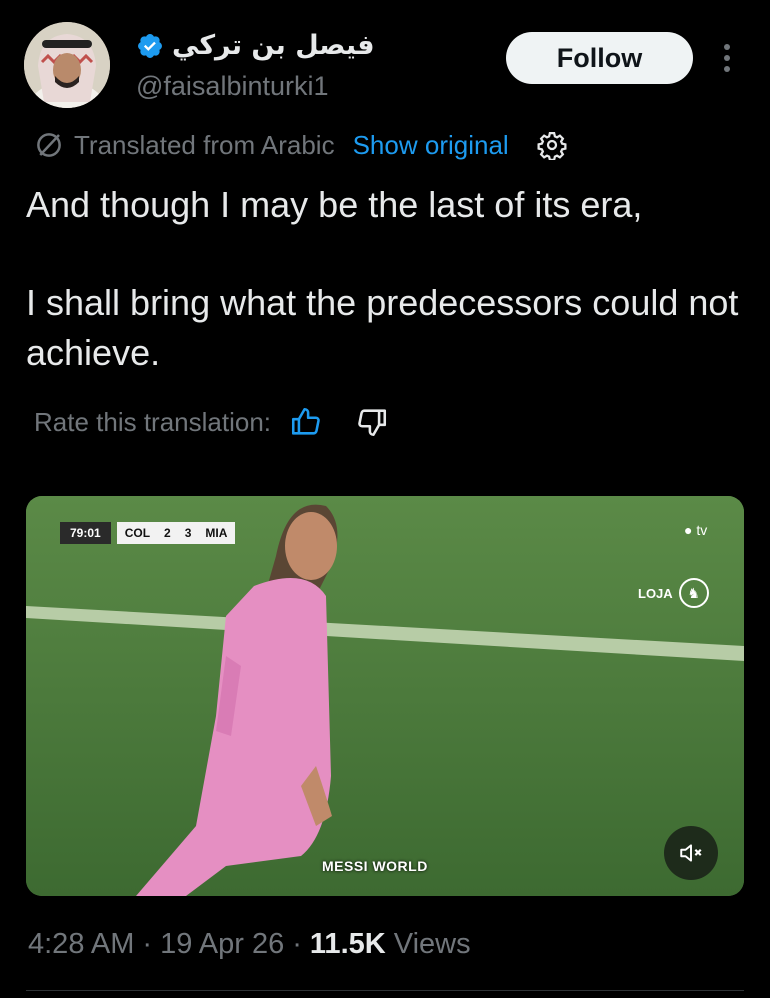  I want to click on tweet-meta: 4:28 AM · 19 Apr 26 · 11.5K Views, so click(249, 944).